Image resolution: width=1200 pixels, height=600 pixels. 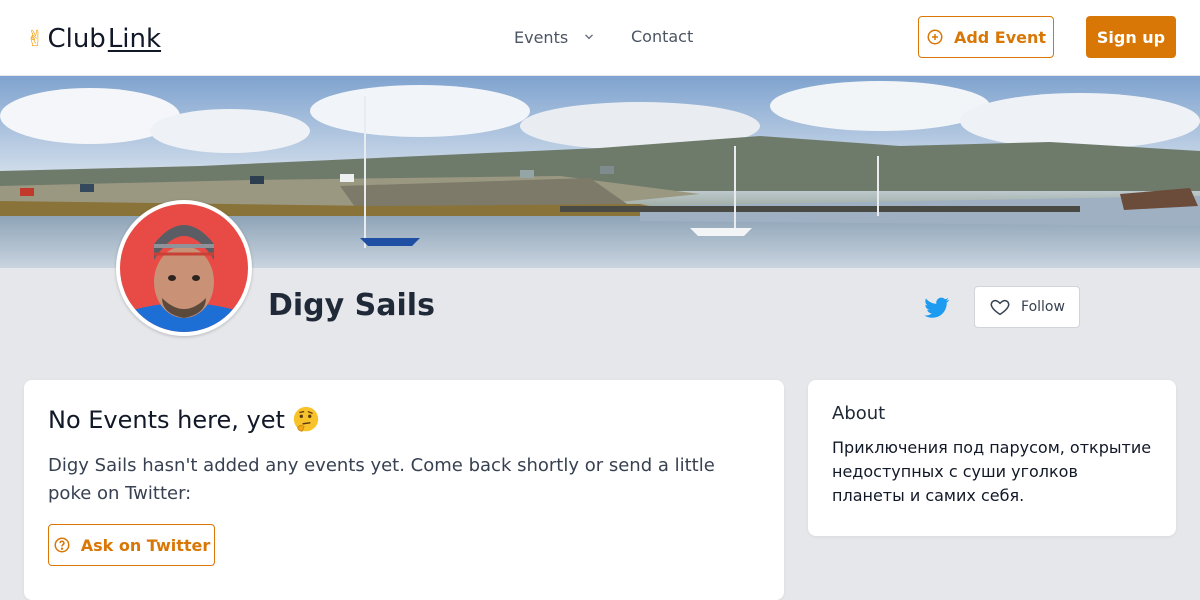 I want to click on nav-events-label: Events, so click(x=541, y=37).